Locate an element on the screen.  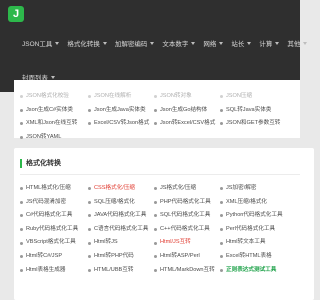
tool-link: Json转Excel/CSV格式 is located at coordinates (187, 124).